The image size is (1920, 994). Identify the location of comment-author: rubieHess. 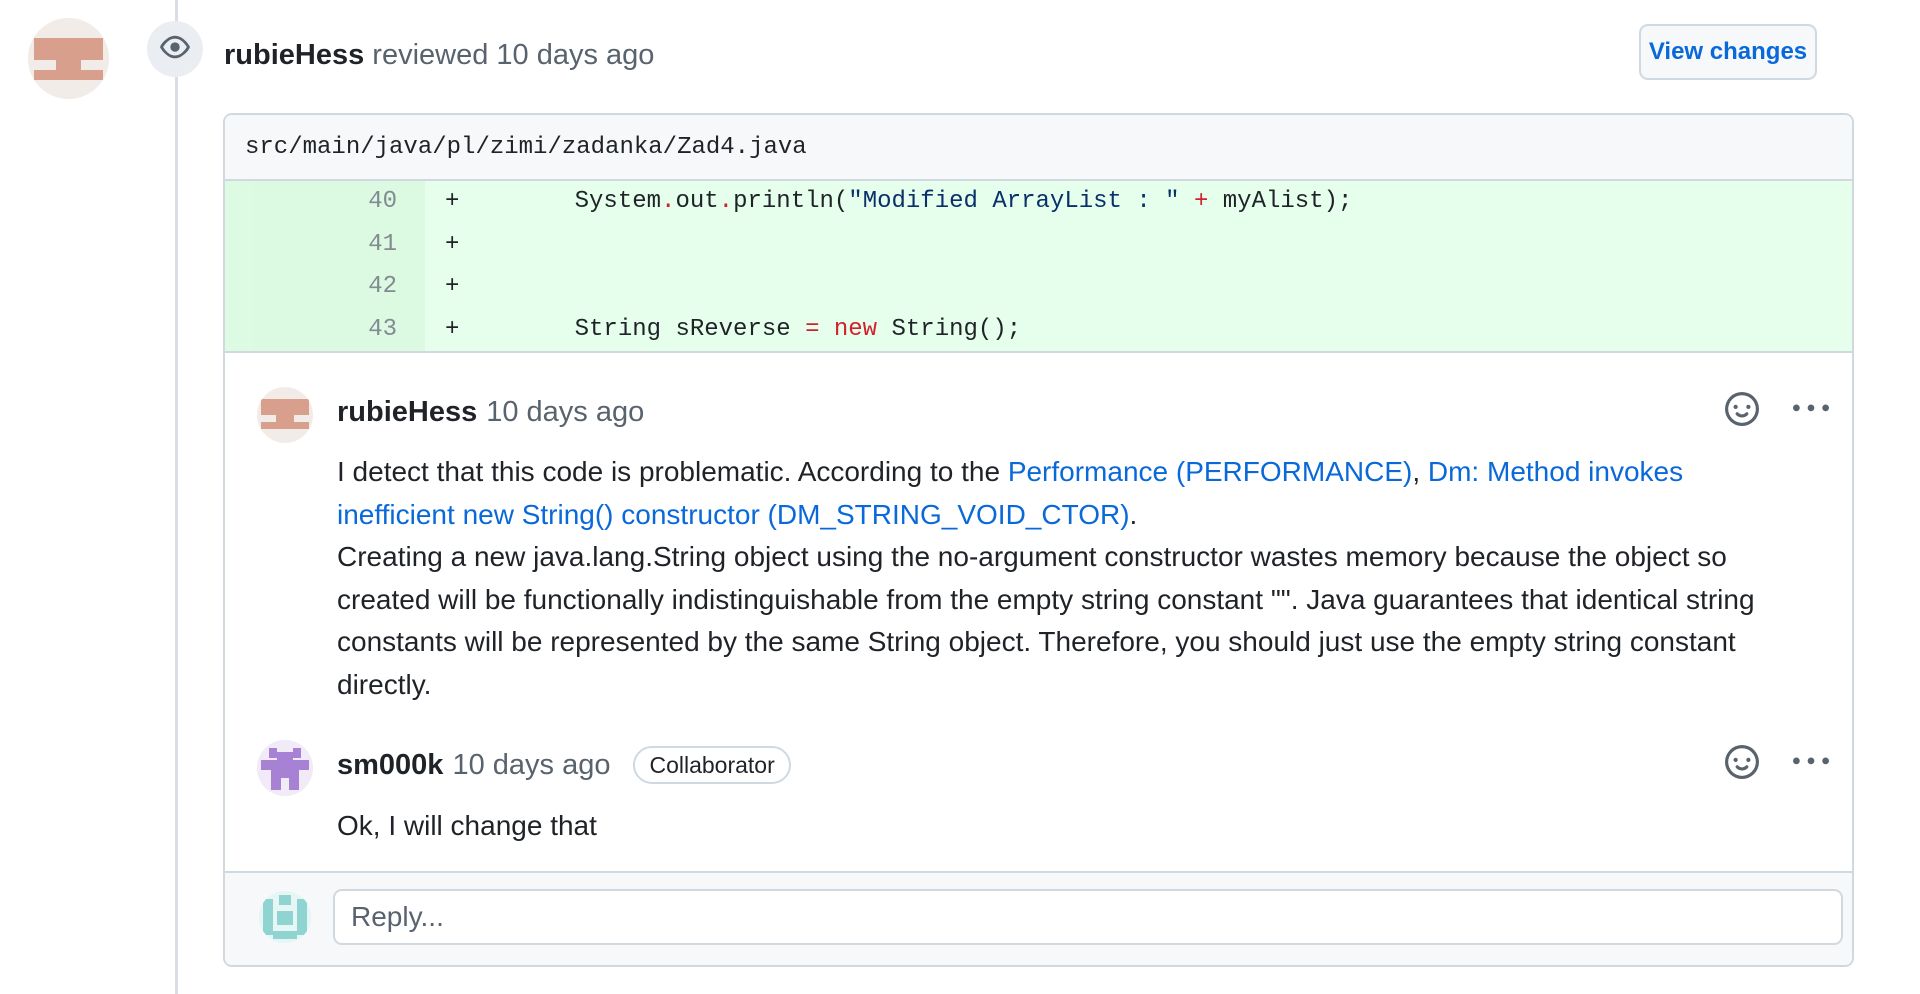
(407, 412).